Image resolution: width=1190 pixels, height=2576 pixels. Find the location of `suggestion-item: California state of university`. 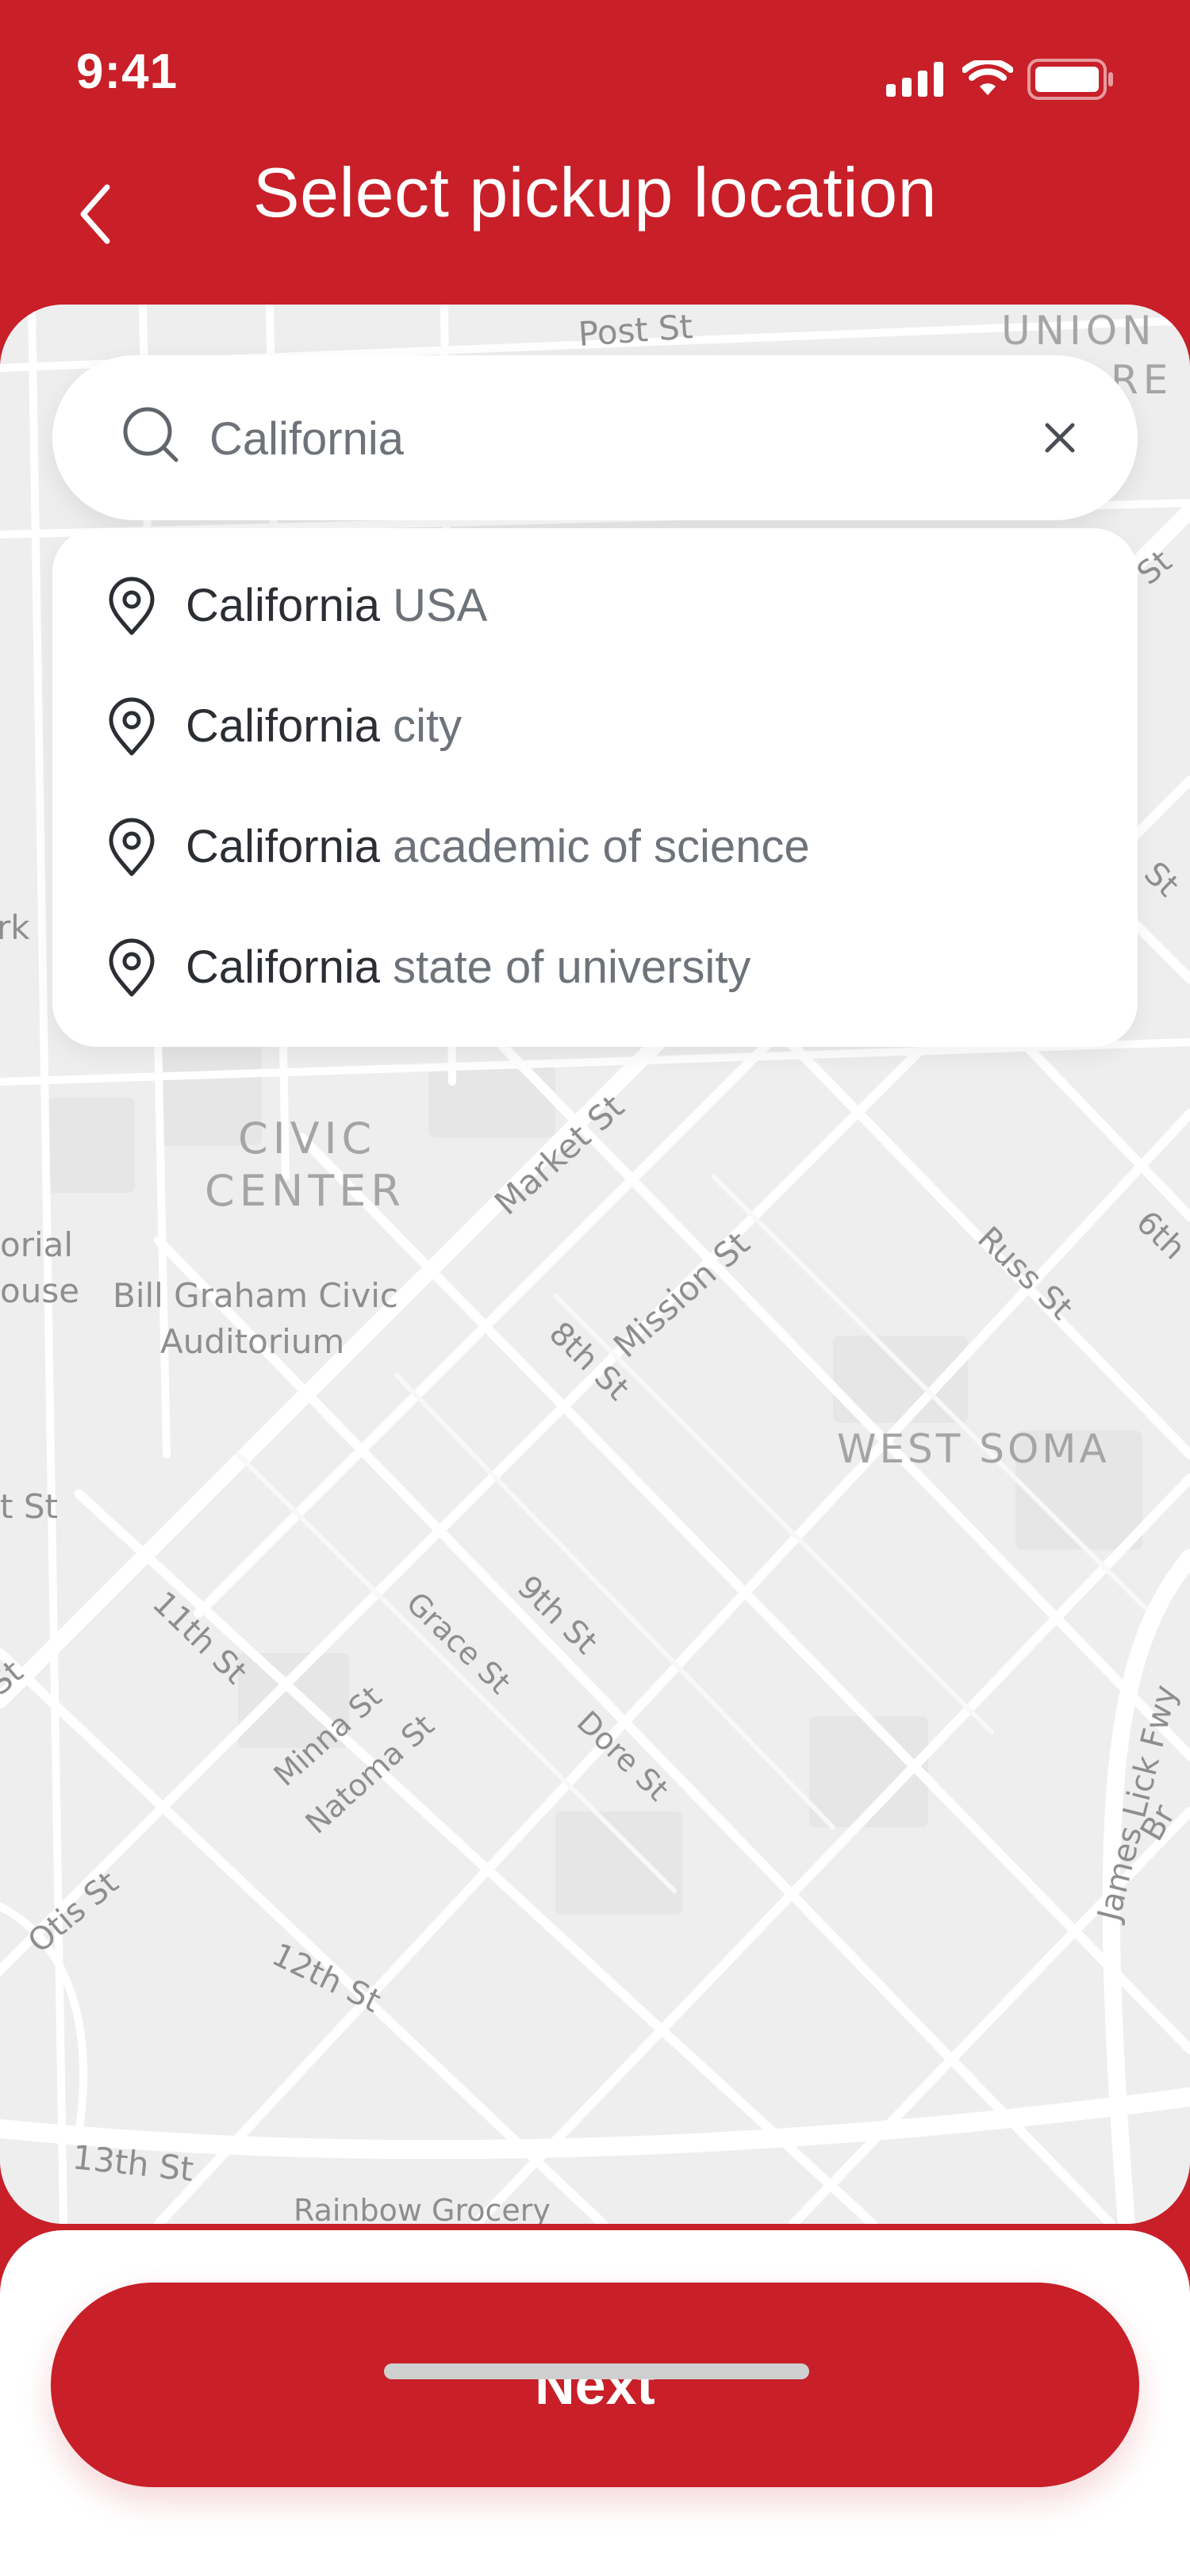

suggestion-item: California state of university is located at coordinates (595, 965).